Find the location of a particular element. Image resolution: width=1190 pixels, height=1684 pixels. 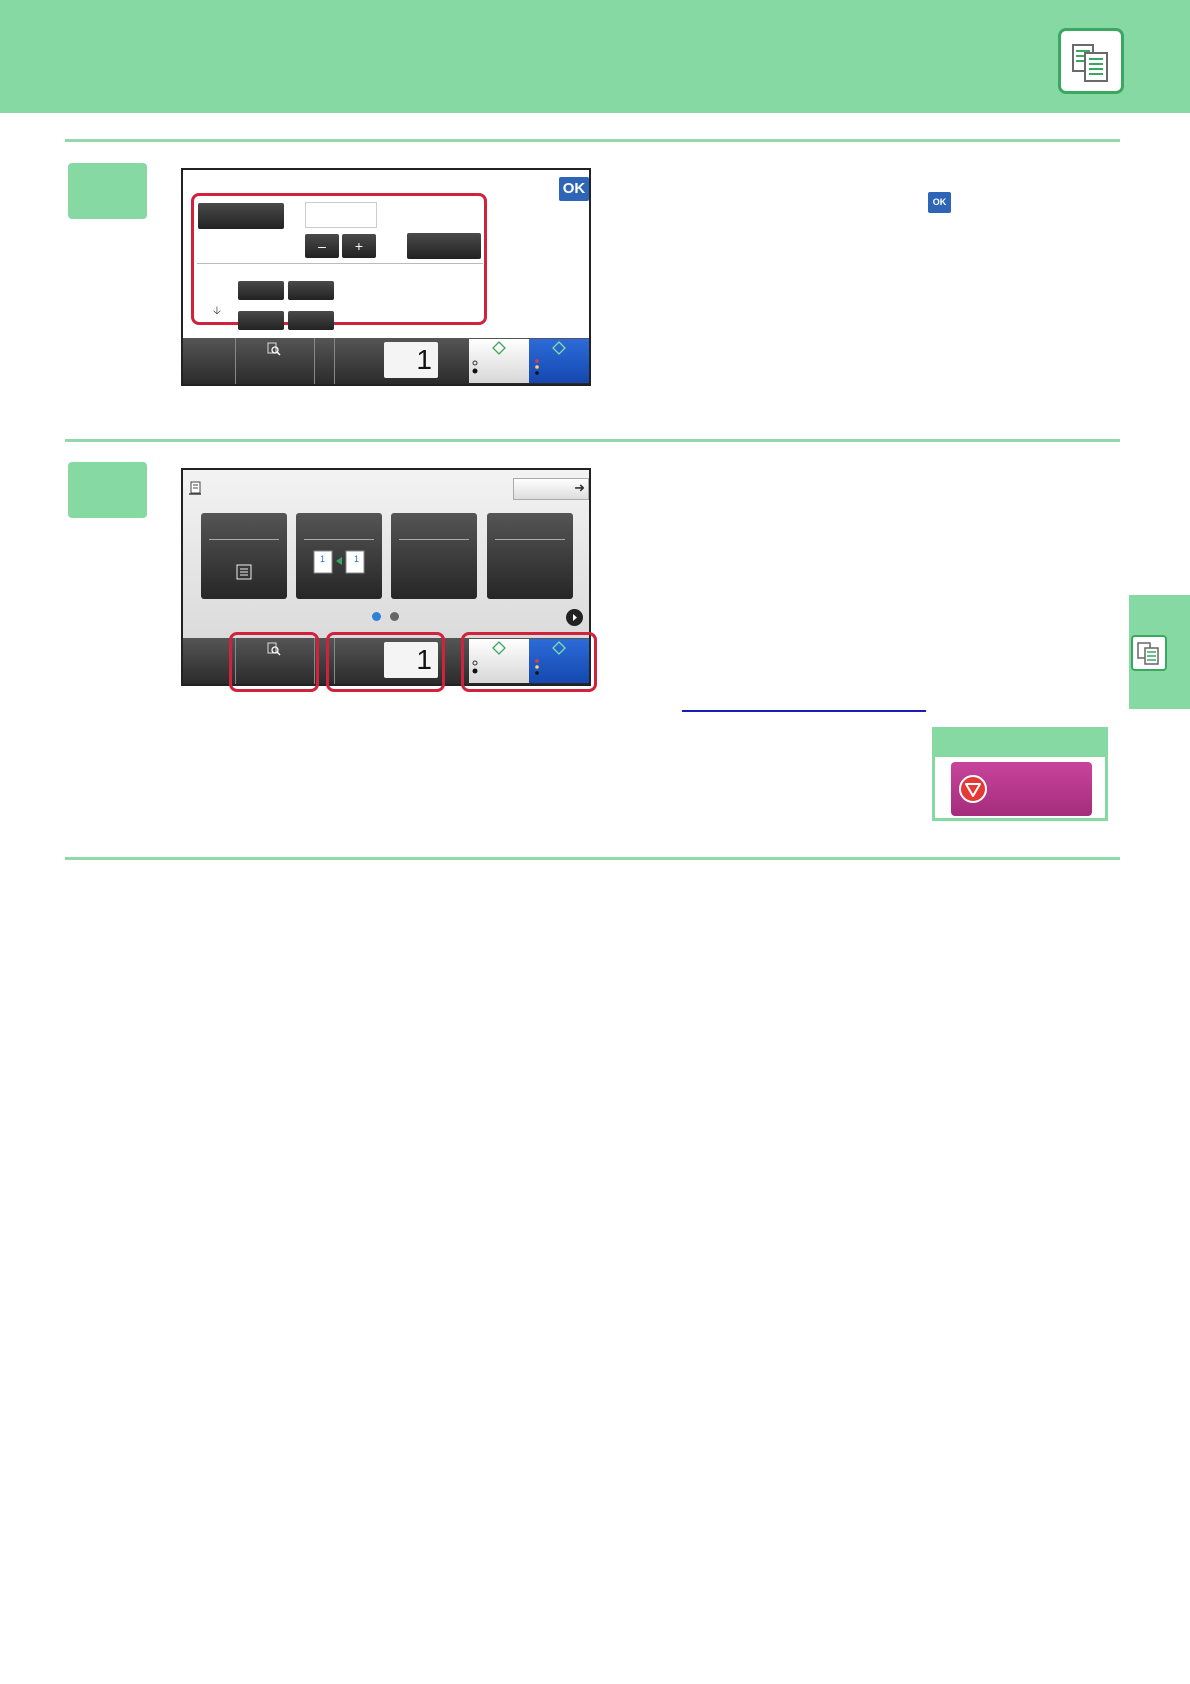

highlight-frame-copies is located at coordinates (385, 662).